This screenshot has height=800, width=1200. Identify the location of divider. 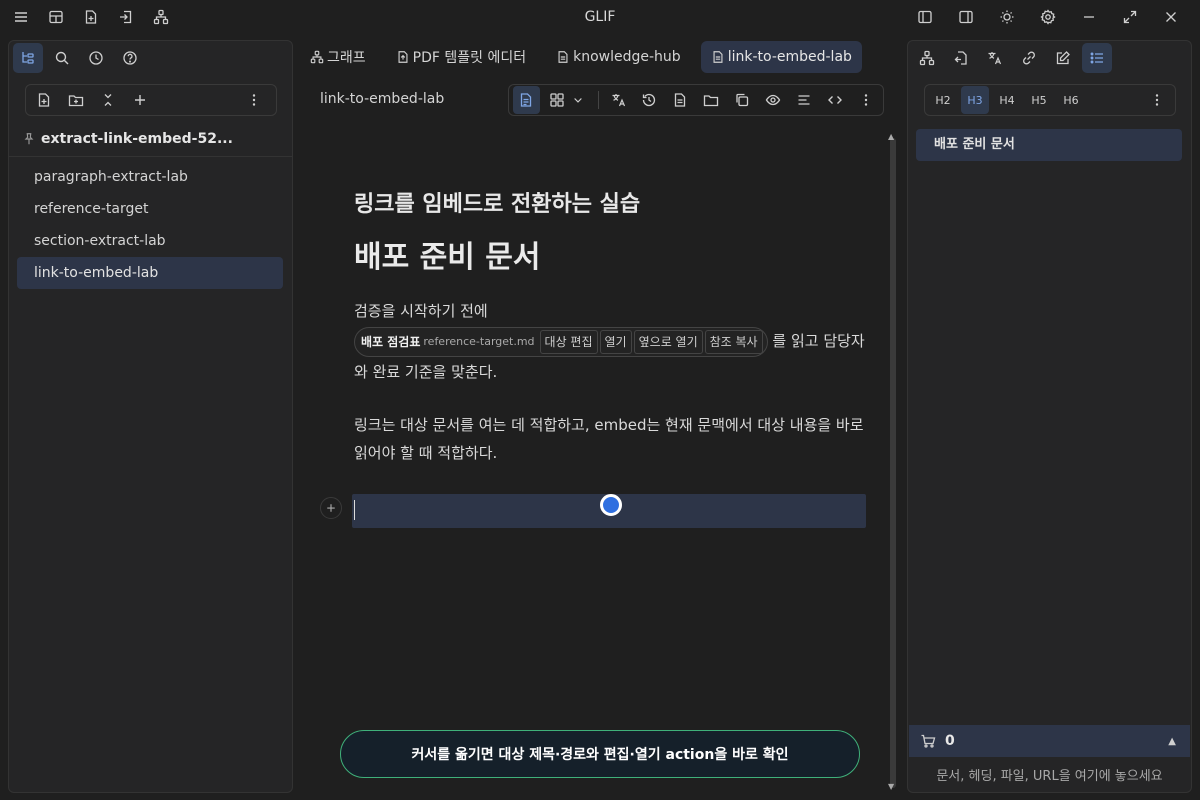
(150, 156).